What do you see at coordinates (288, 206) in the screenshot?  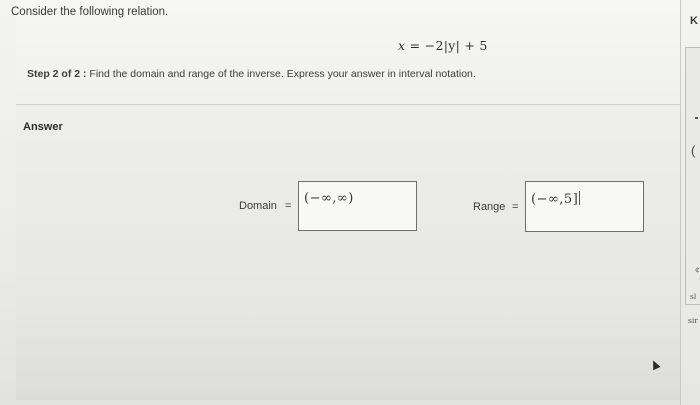 I see `domain-equals: =` at bounding box center [288, 206].